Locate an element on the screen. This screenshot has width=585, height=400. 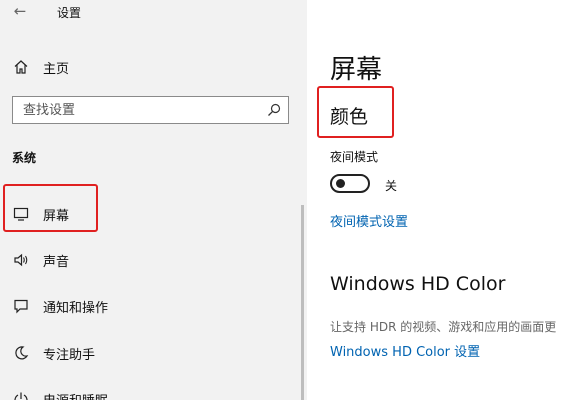
back-arrow-icon: ← is located at coordinates (20, 11).